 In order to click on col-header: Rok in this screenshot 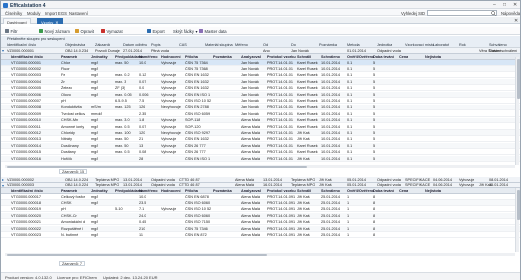, I will do `click(462, 45)`.